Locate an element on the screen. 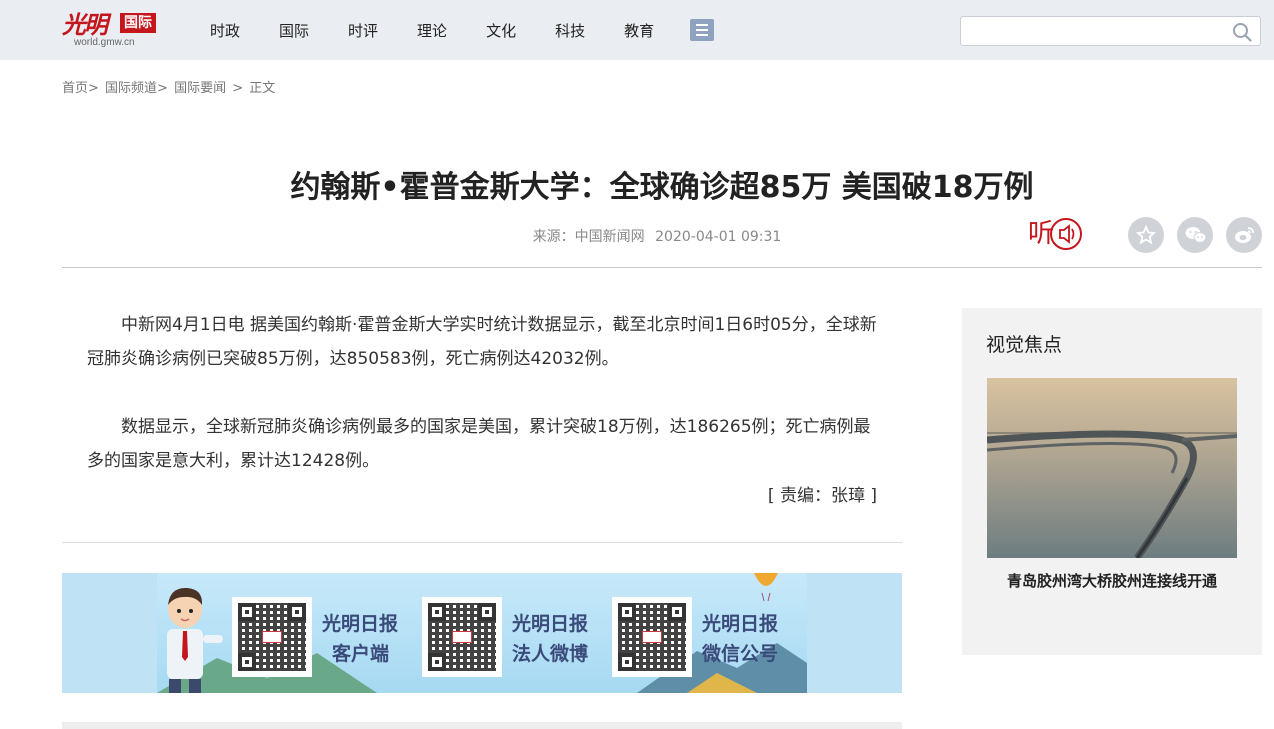 This screenshot has height=729, width=1274. listen-button: 听 is located at coordinates (1056, 234).